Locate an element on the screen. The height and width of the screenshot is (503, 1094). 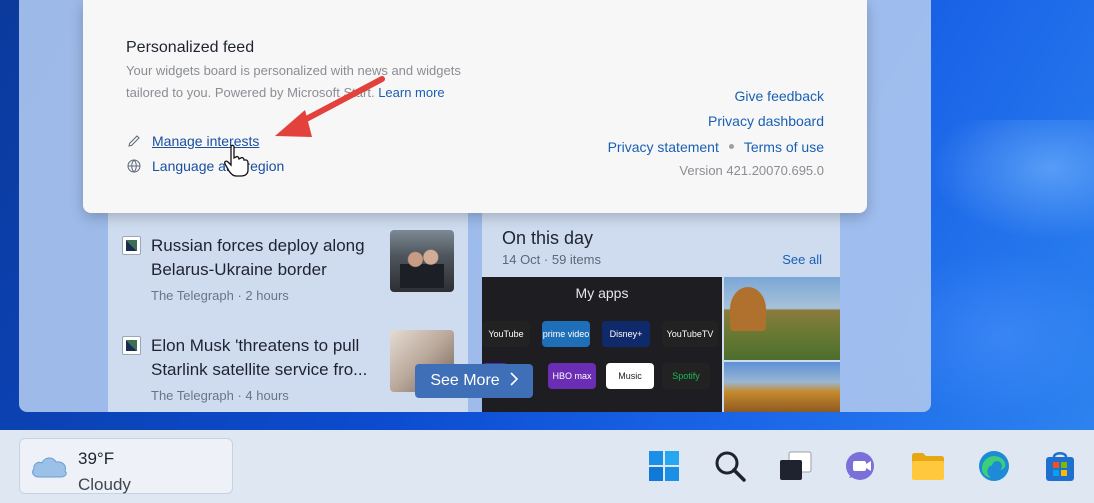
weather-temperature: 39°F is located at coordinates (96, 458).